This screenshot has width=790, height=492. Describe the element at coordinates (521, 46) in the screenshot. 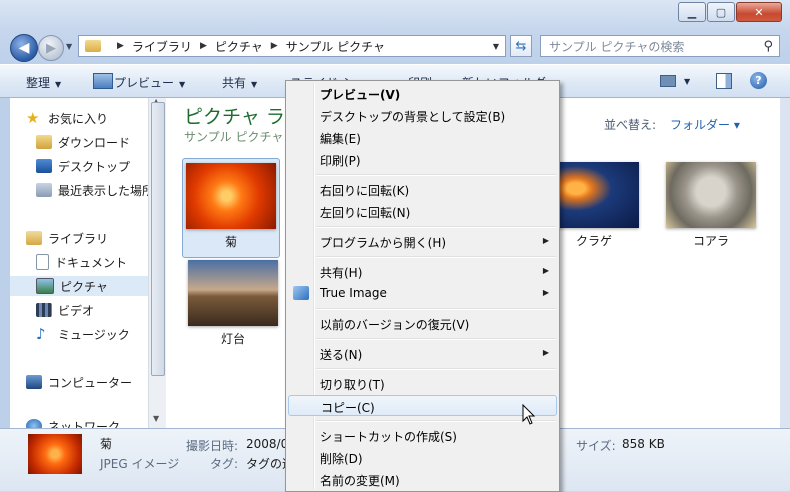

I see `refresh-button: ⇆` at that location.